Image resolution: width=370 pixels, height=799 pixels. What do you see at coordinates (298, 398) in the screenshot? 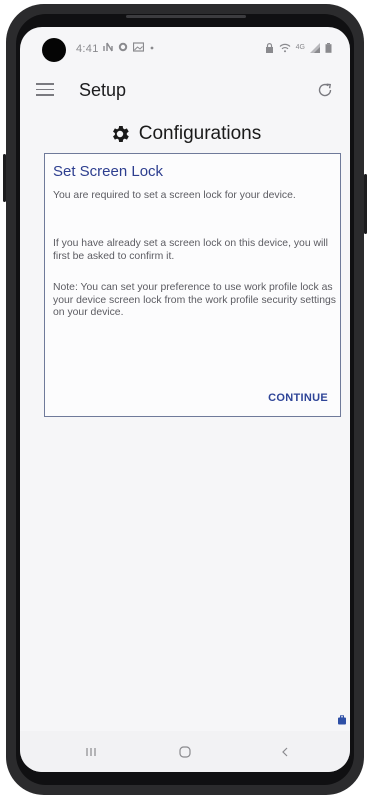
I see `continue-button: CONTINUE` at bounding box center [298, 398].